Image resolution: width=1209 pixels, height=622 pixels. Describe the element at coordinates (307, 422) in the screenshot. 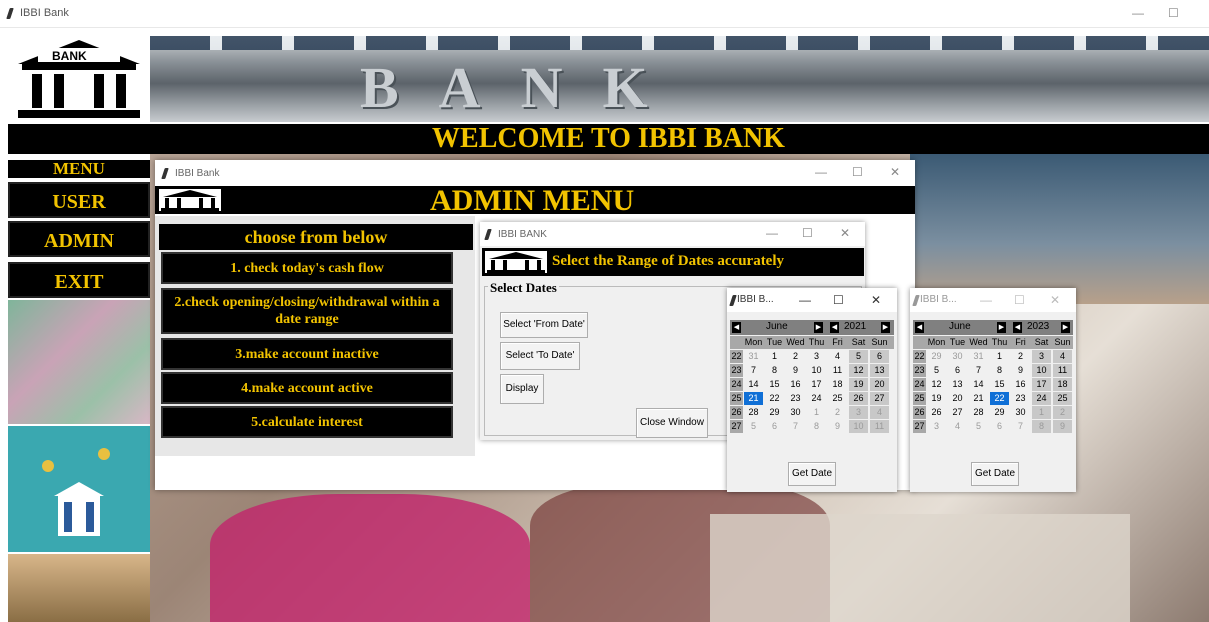

I see `option-calculate-interest: 5.calculate interest` at that location.